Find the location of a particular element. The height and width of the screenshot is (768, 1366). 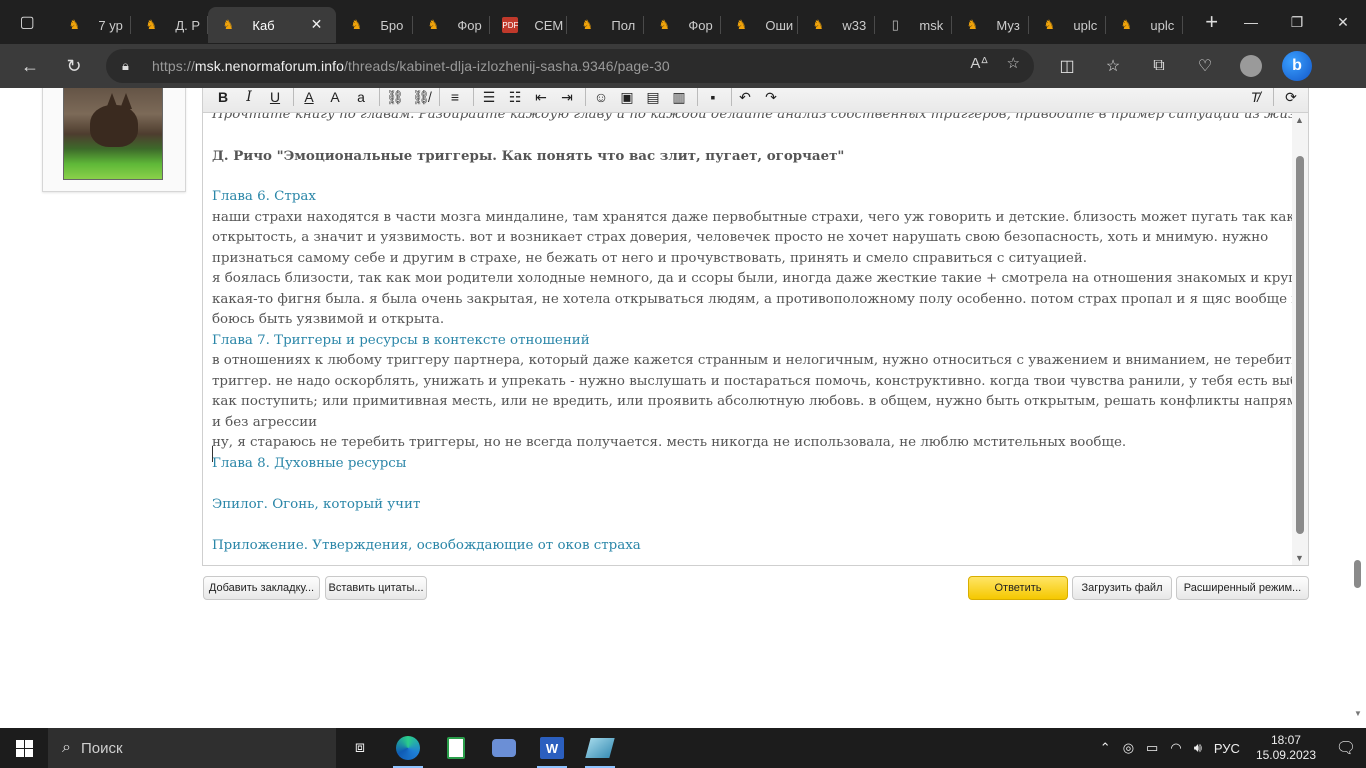

notes-app-icon is located at coordinates (600, 748).